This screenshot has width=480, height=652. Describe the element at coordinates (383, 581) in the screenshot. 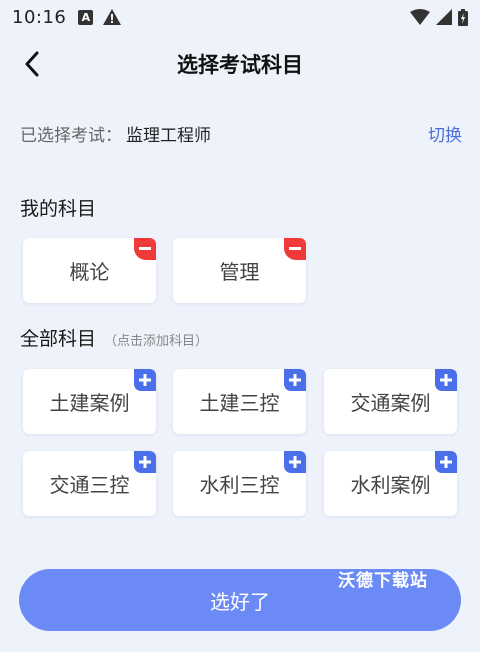

I see `watermark: 沃德下载站` at that location.